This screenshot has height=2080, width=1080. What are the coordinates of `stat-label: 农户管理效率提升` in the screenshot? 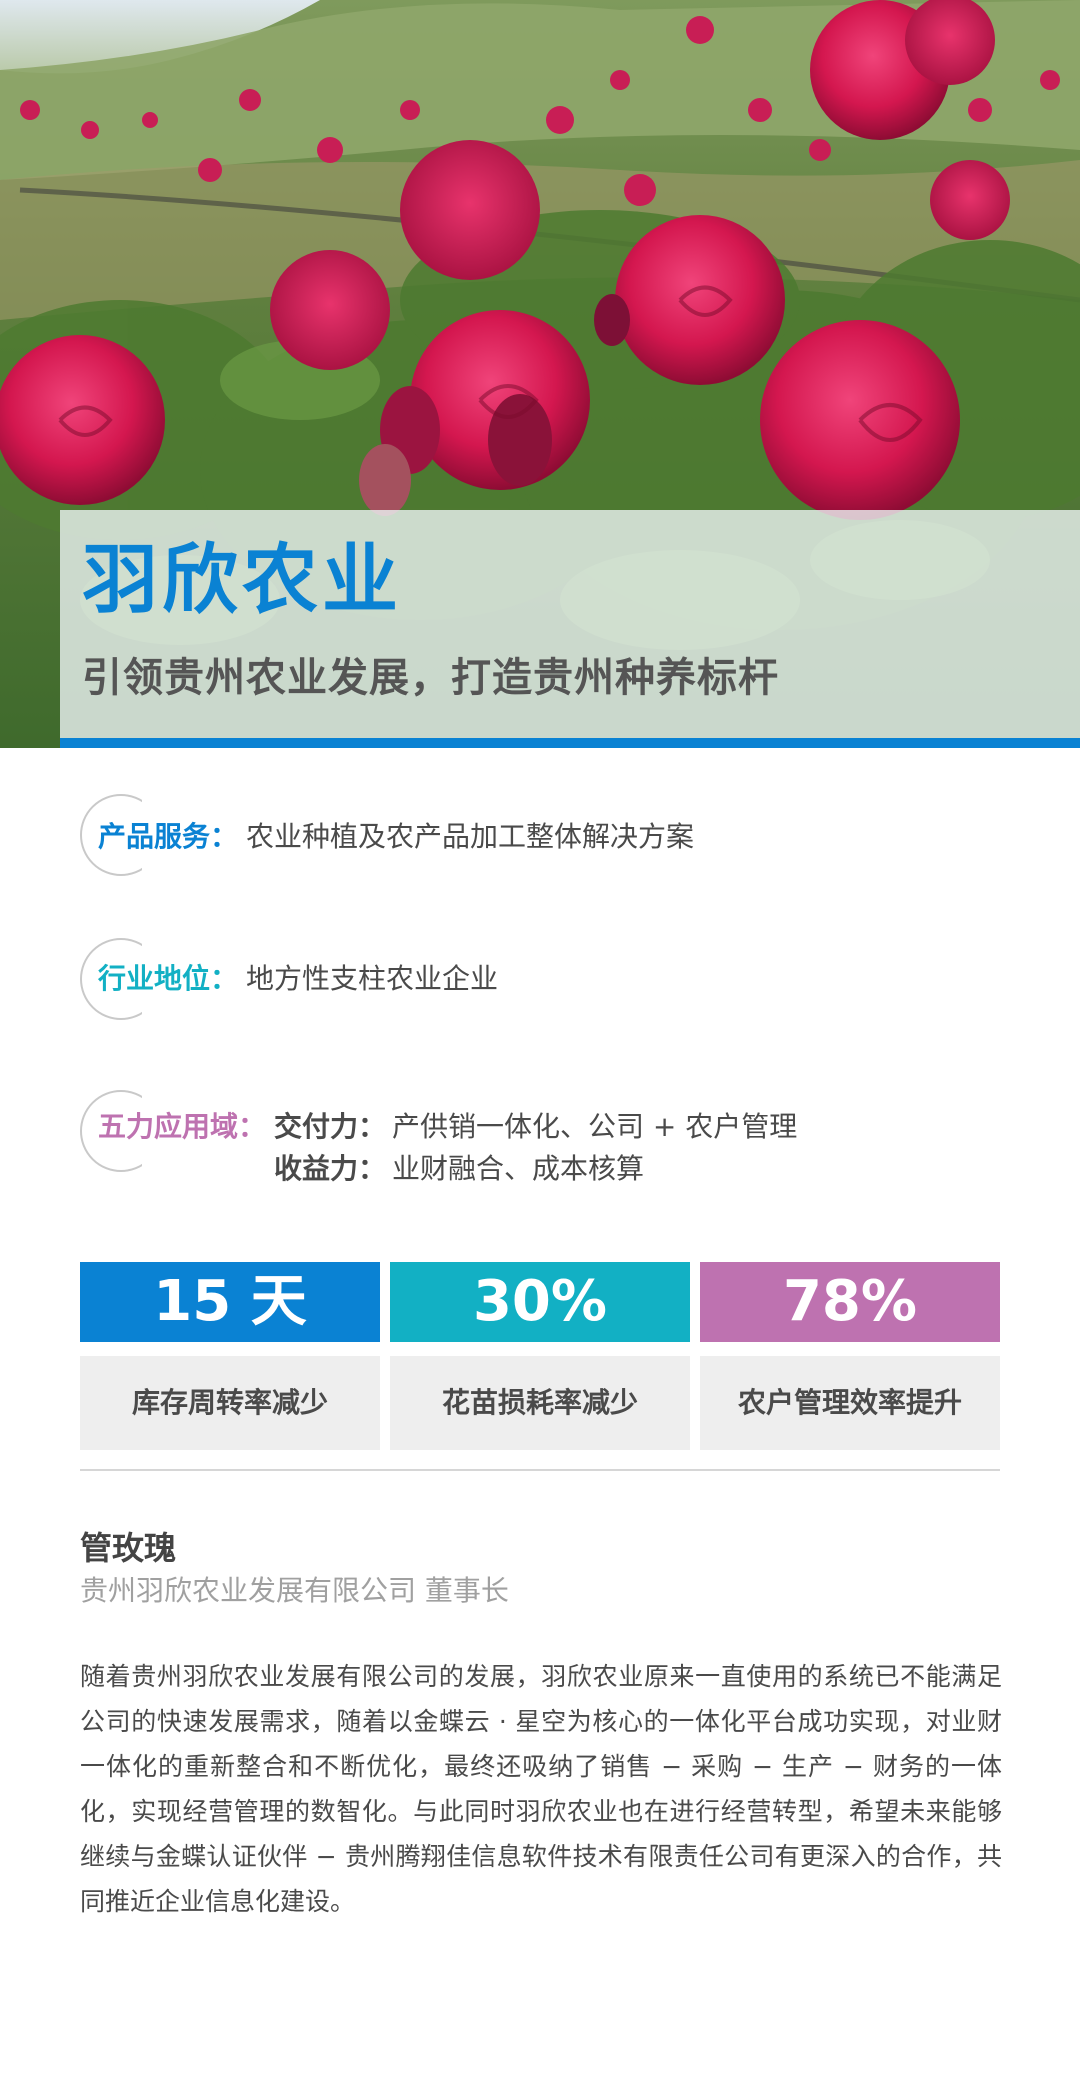 It's located at (850, 1403).